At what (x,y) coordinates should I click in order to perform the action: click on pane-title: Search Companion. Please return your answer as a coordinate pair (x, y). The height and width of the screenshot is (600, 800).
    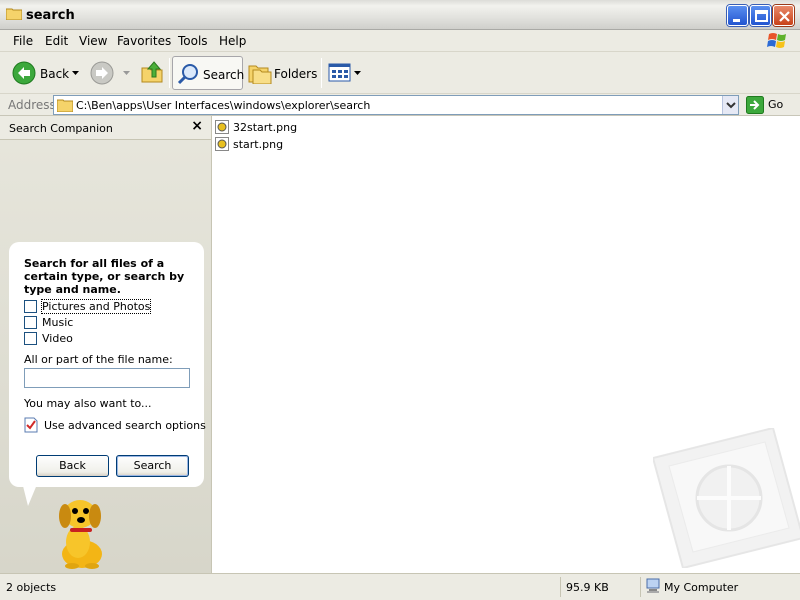
    Looking at the image, I should click on (61, 128).